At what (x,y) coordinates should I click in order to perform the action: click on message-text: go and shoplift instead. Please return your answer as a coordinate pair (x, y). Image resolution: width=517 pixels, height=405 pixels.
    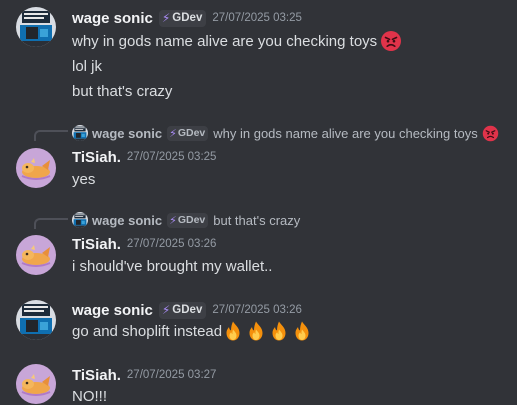
    Looking at the image, I should click on (147, 331).